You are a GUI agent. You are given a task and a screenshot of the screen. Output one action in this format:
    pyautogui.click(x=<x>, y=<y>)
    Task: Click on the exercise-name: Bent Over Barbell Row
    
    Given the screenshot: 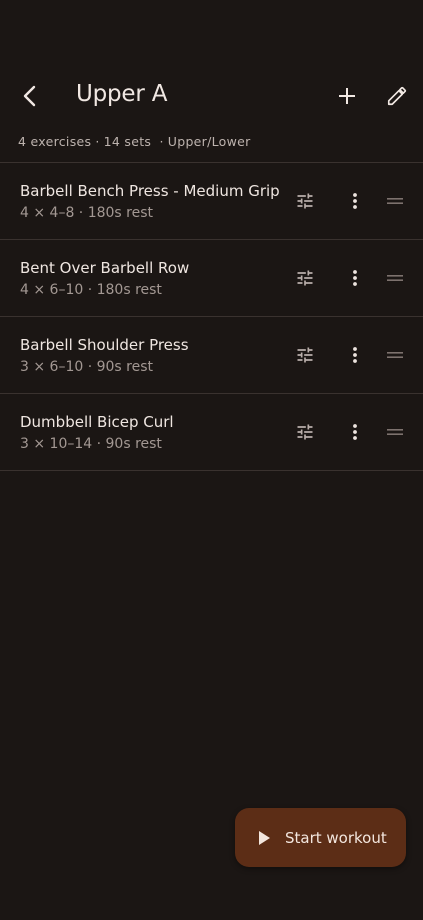 What is the action you would take?
    pyautogui.click(x=105, y=268)
    